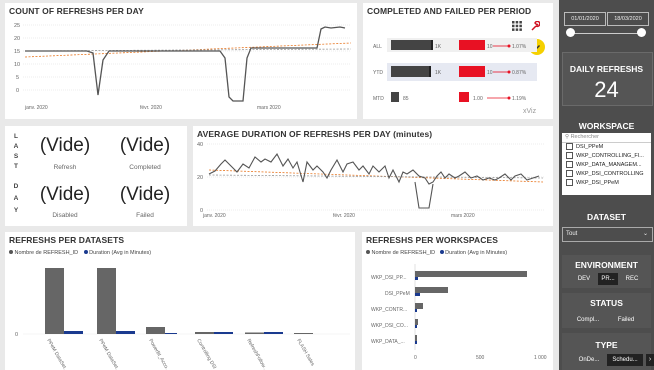 The height and width of the screenshot is (370, 654). I want to click on date-to: 18/03/2020, so click(628, 19).